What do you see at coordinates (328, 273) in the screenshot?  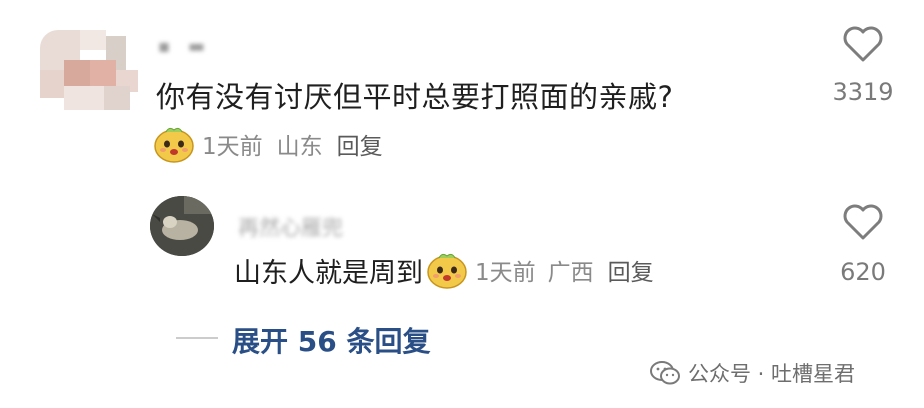 I see `reply-text: 山东人就是周到` at bounding box center [328, 273].